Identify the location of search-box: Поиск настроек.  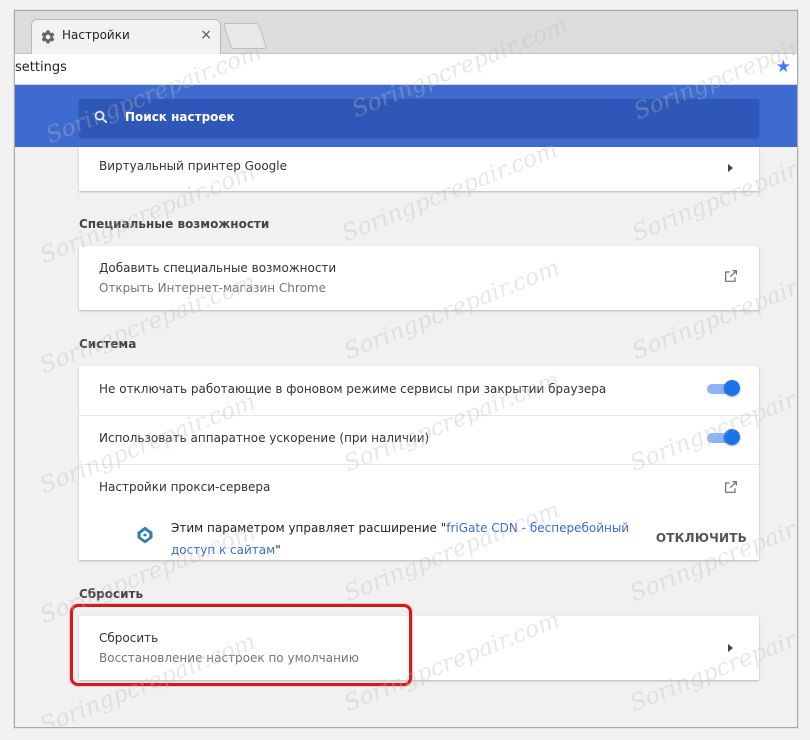
(419, 118).